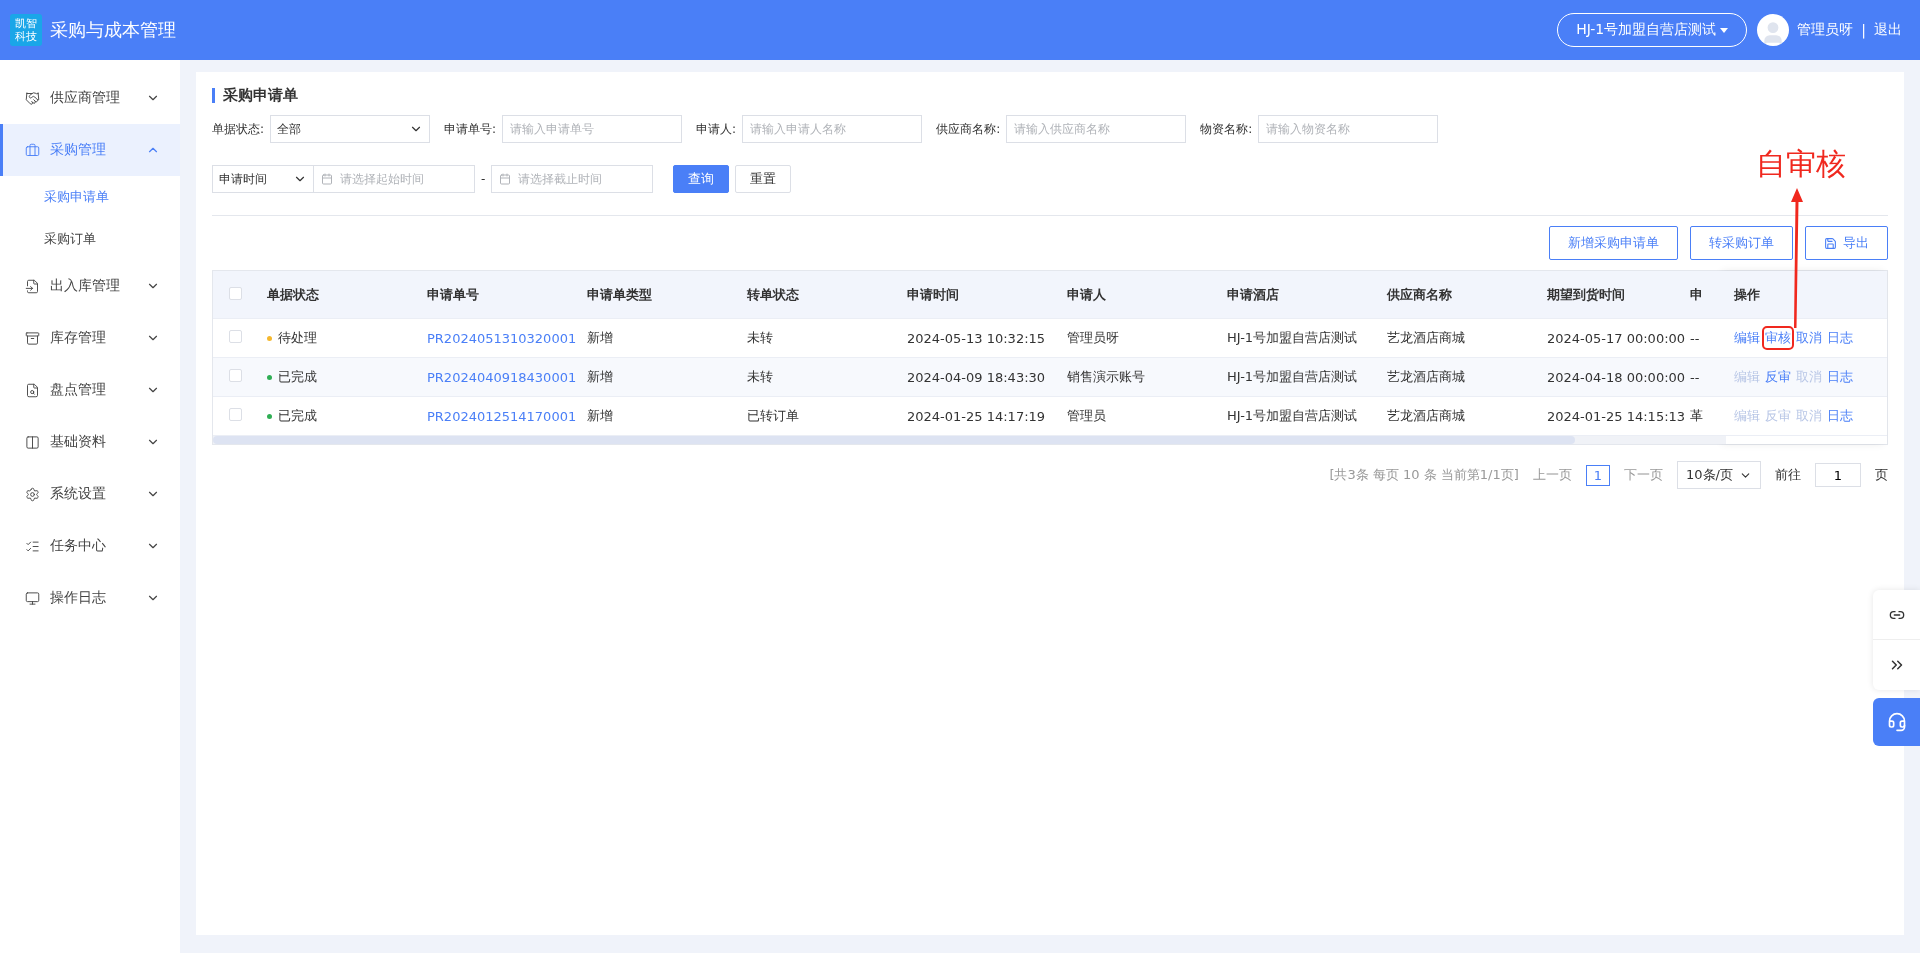 This screenshot has width=1920, height=953. I want to click on file-search-icon, so click(32, 390).